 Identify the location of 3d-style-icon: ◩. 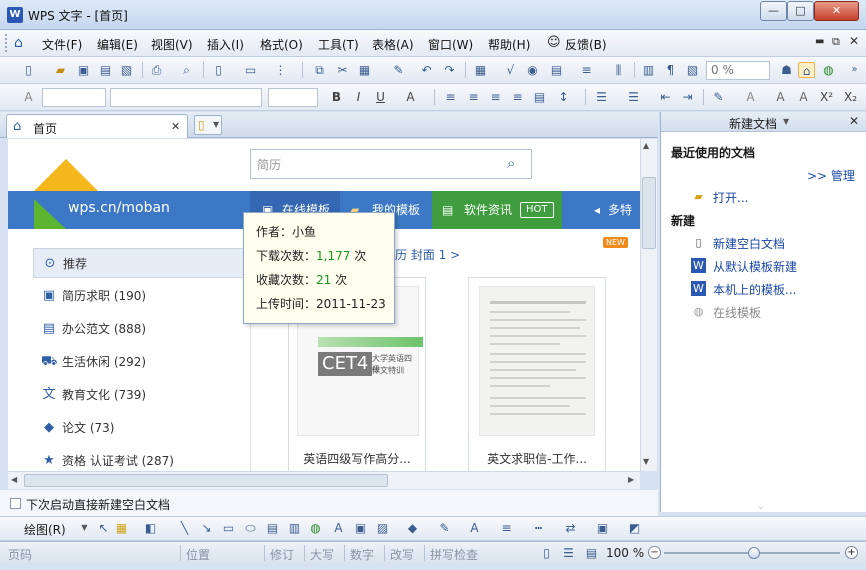
(634, 528).